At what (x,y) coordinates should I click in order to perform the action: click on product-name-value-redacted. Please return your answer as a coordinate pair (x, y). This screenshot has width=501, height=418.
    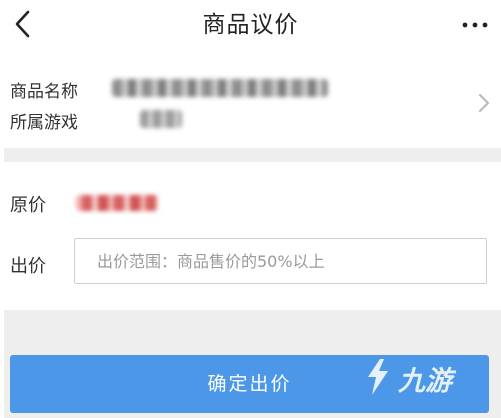
    Looking at the image, I should click on (220, 88).